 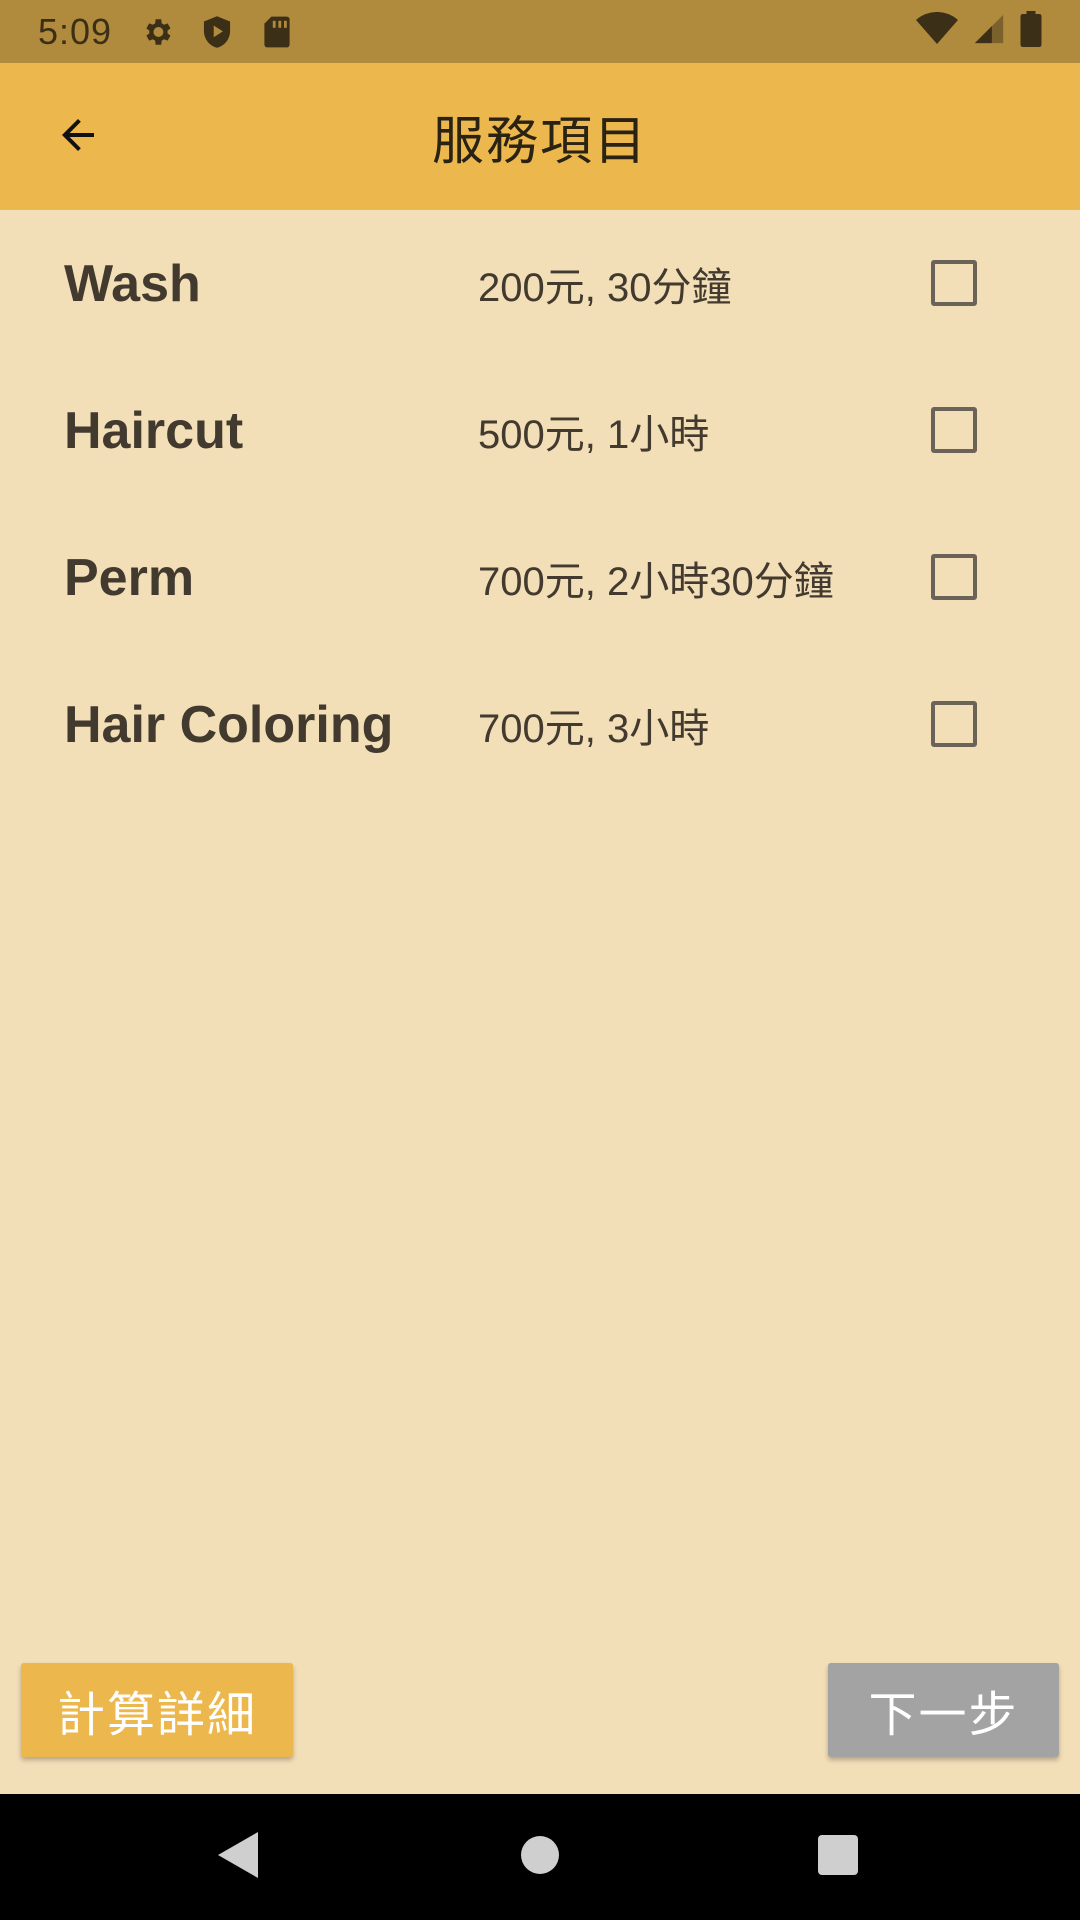 I want to click on nav-recents-button, so click(x=838, y=1857).